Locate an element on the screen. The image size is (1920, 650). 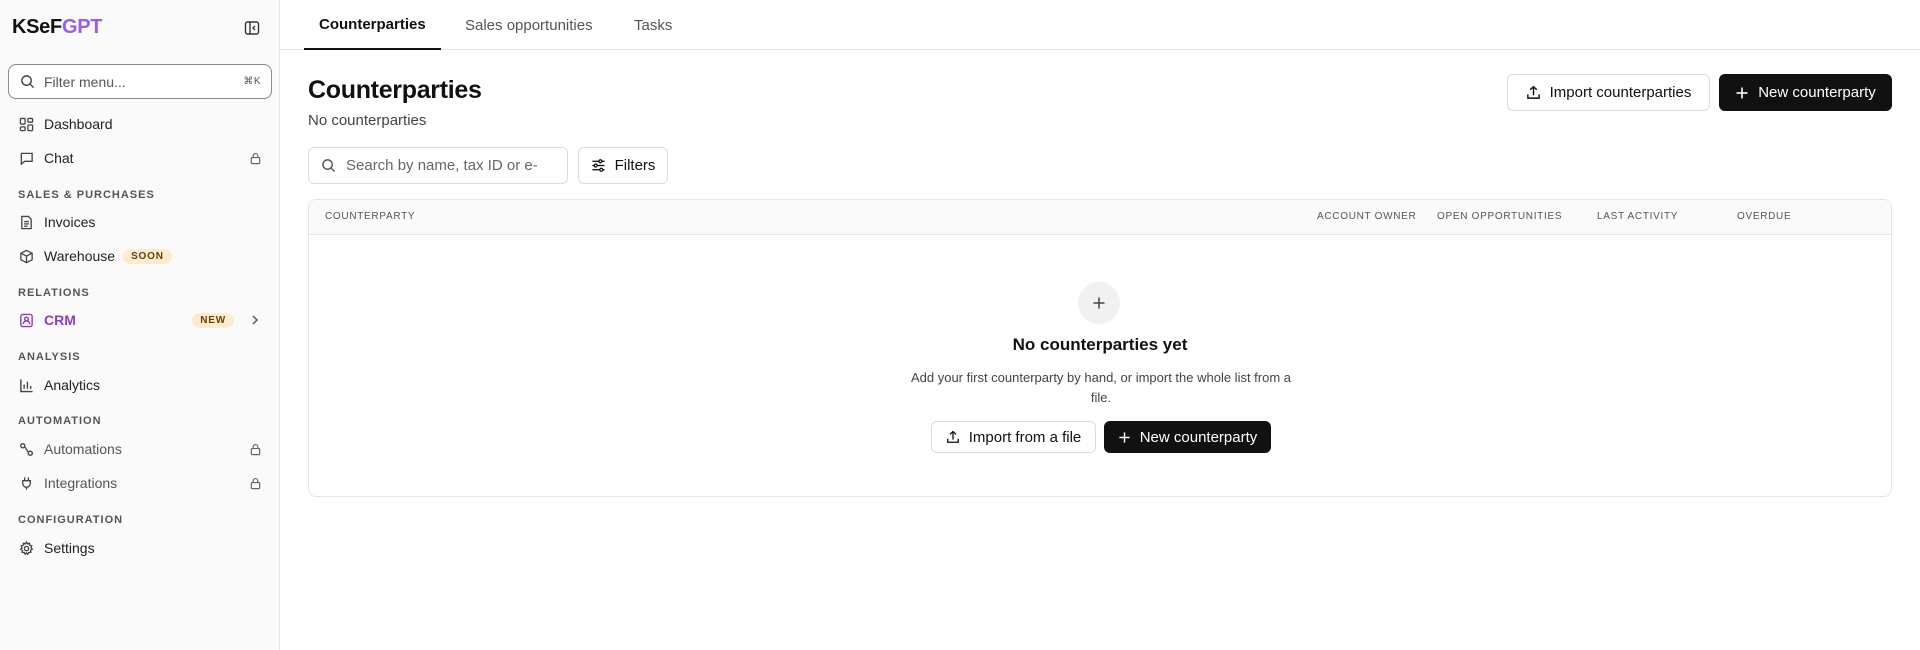
filters-button: Filters is located at coordinates (623, 165).